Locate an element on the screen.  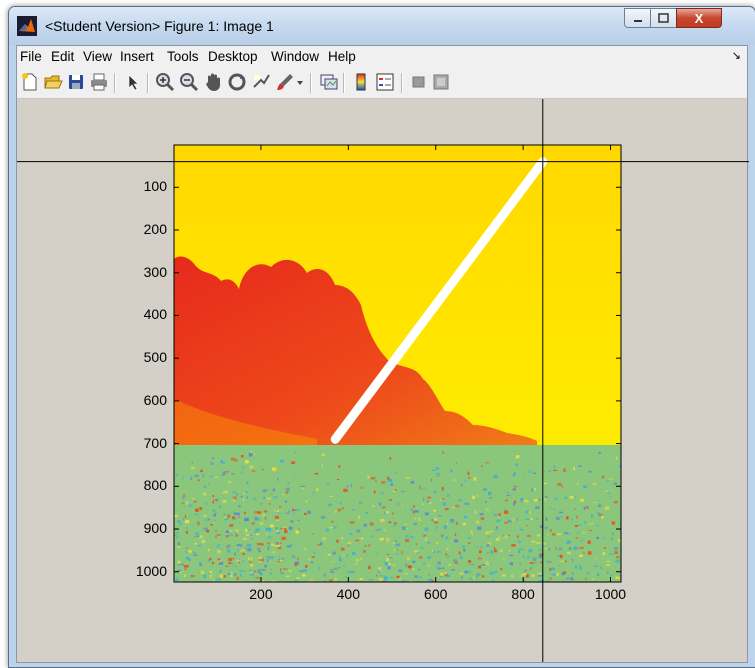
maximize-button is located at coordinates (663, 18).